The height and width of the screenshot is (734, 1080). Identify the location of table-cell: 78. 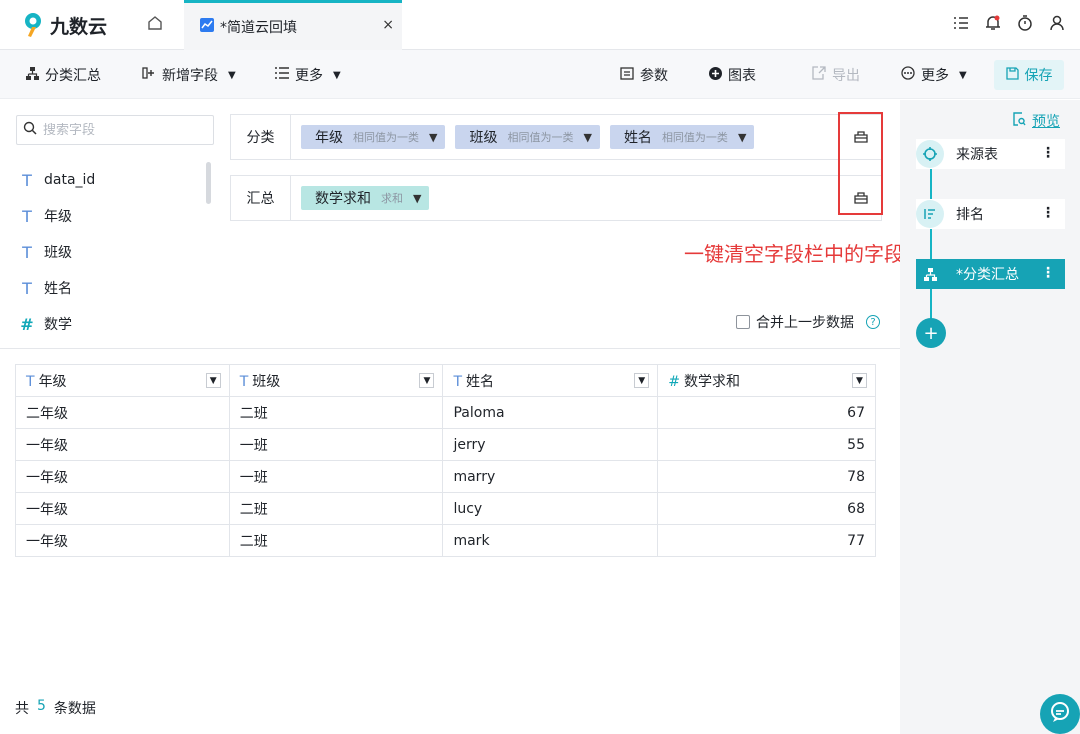
(766, 476).